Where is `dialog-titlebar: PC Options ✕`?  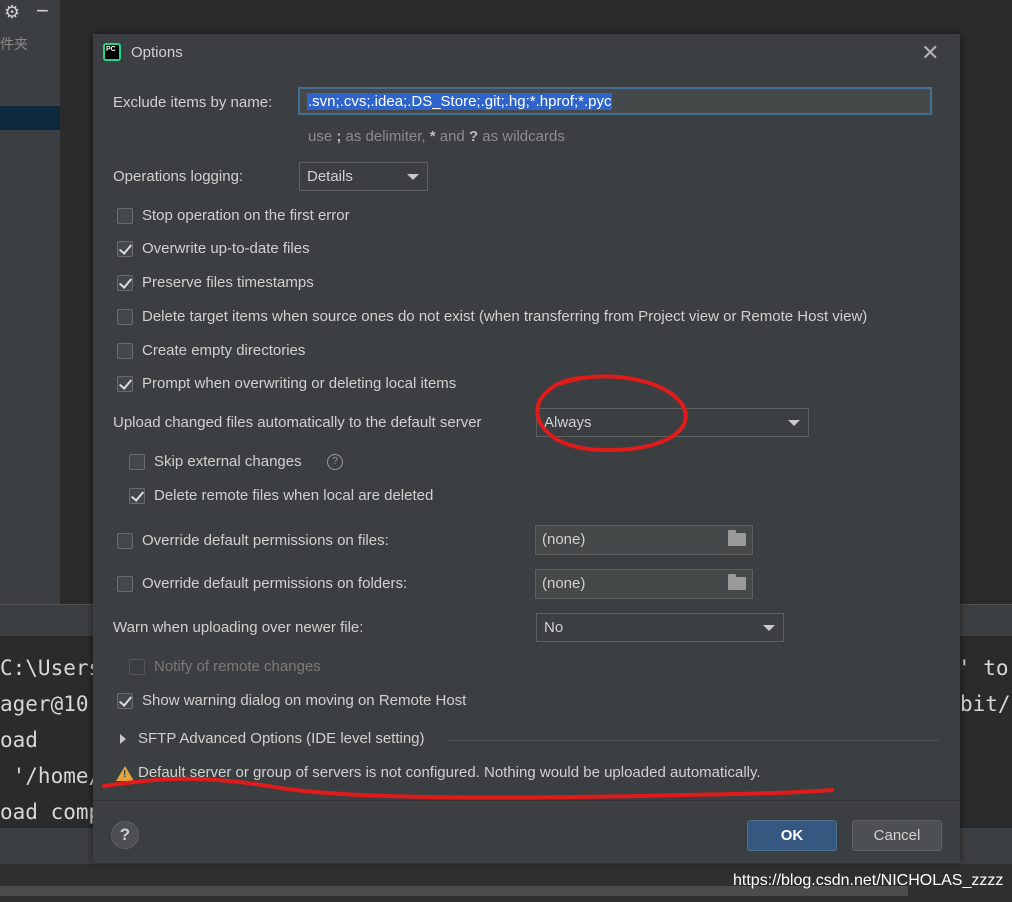 dialog-titlebar: PC Options ✕ is located at coordinates (526, 53).